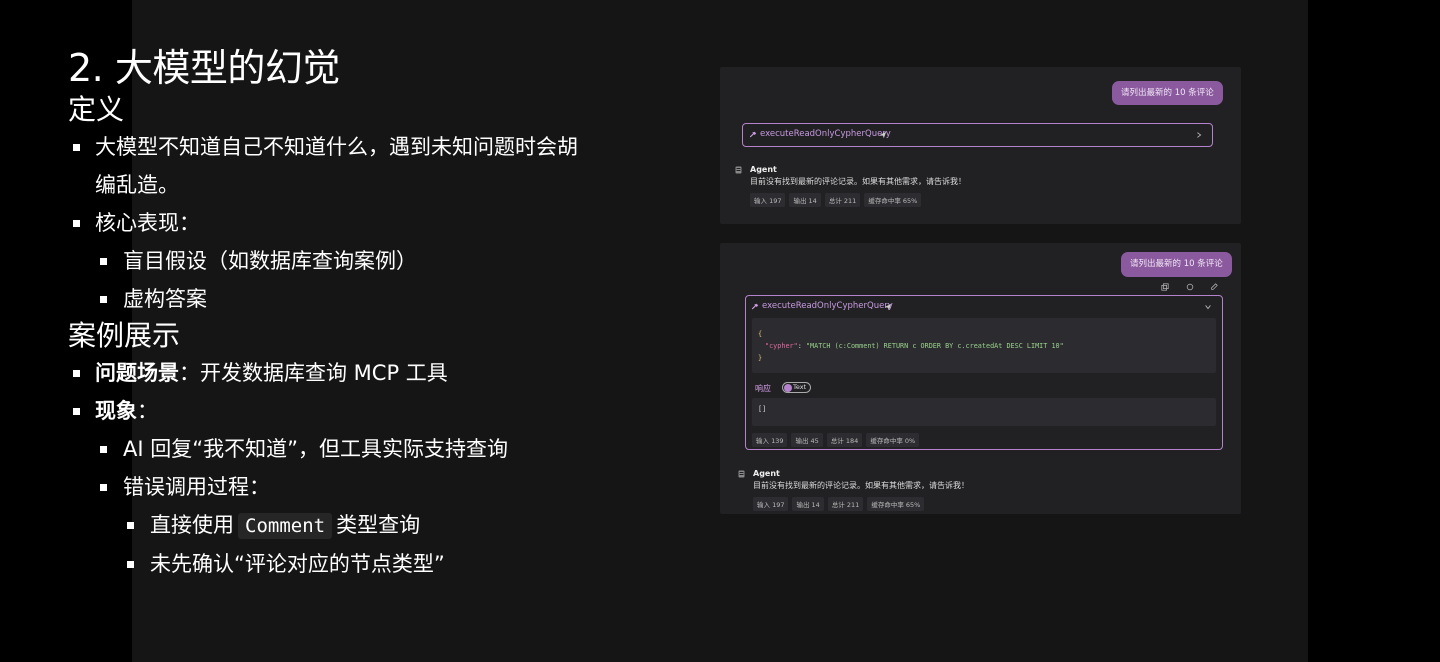 This screenshot has width=1440, height=662. I want to click on scene-text: ：开发数据库查询 MCP 工具, so click(313, 373).